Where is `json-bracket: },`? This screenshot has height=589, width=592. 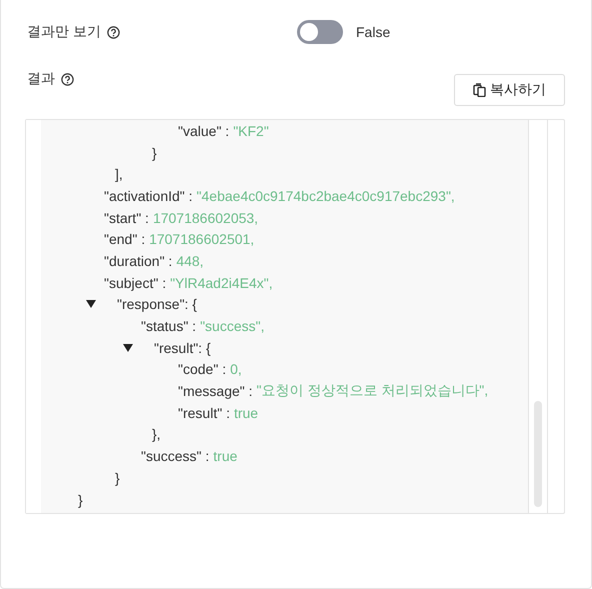
json-bracket: }, is located at coordinates (156, 434).